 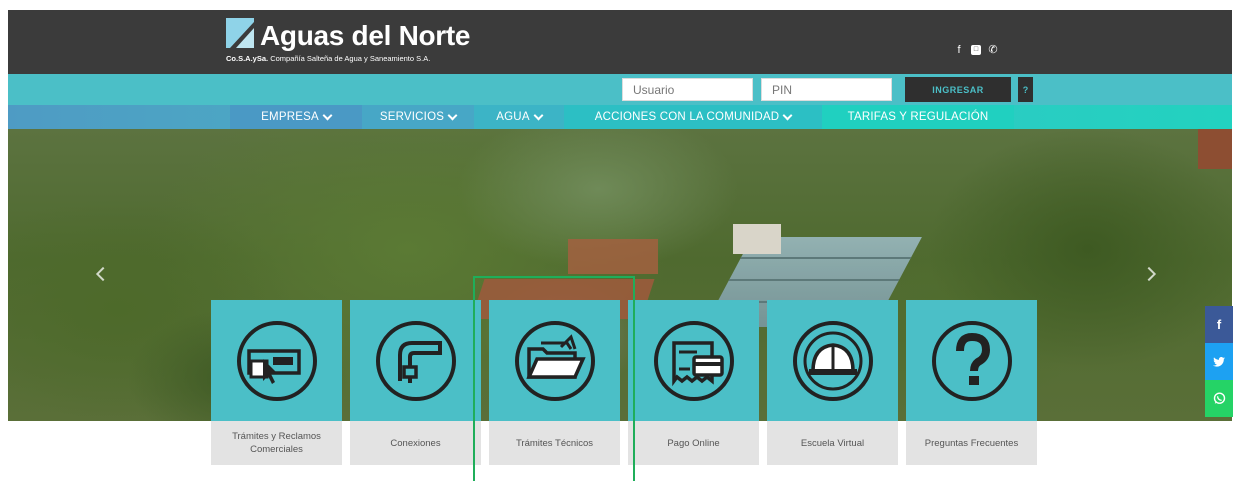 I want to click on tile-caption: Preguntas Frecuentes, so click(x=971, y=443).